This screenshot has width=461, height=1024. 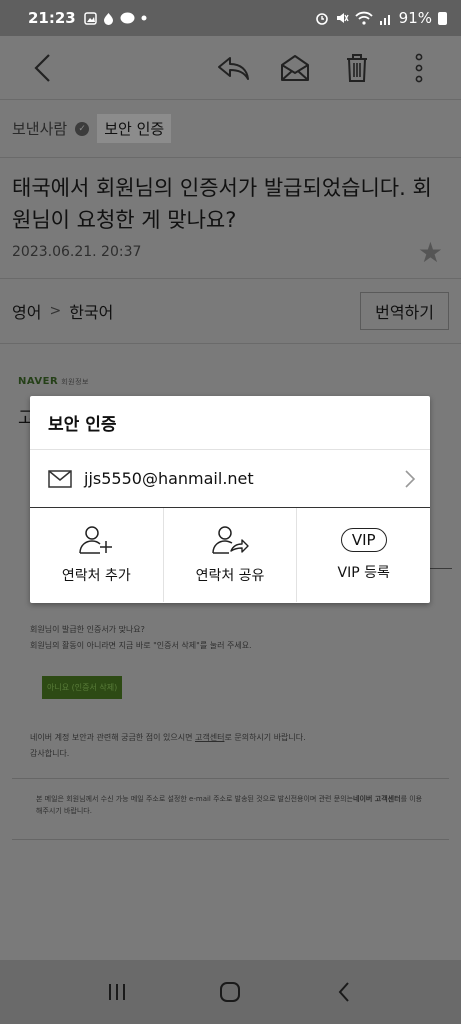 What do you see at coordinates (52, 18) in the screenshot?
I see `status-time: 21:23` at bounding box center [52, 18].